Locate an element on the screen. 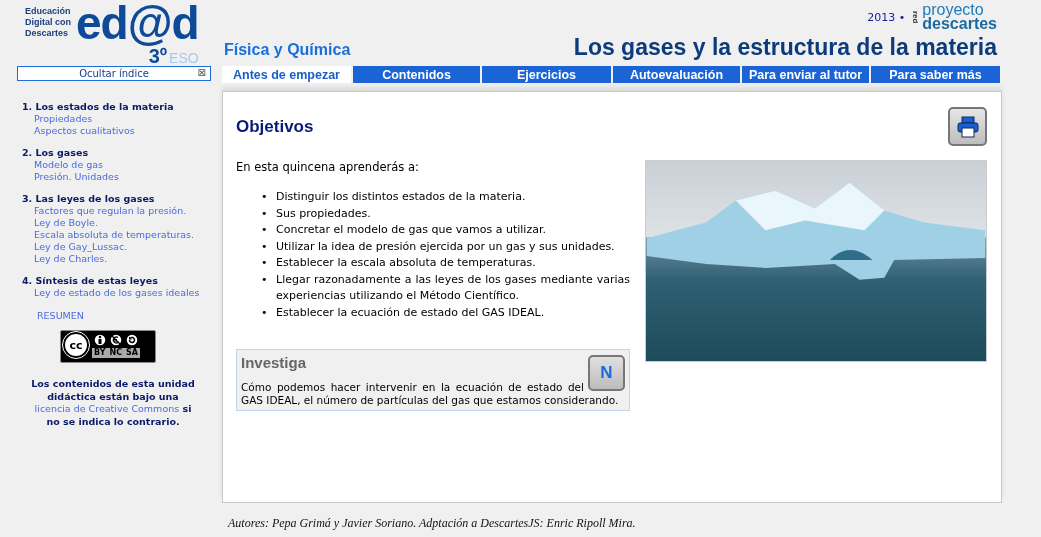 The image size is (1041, 537). license-term: NC is located at coordinates (116, 352).